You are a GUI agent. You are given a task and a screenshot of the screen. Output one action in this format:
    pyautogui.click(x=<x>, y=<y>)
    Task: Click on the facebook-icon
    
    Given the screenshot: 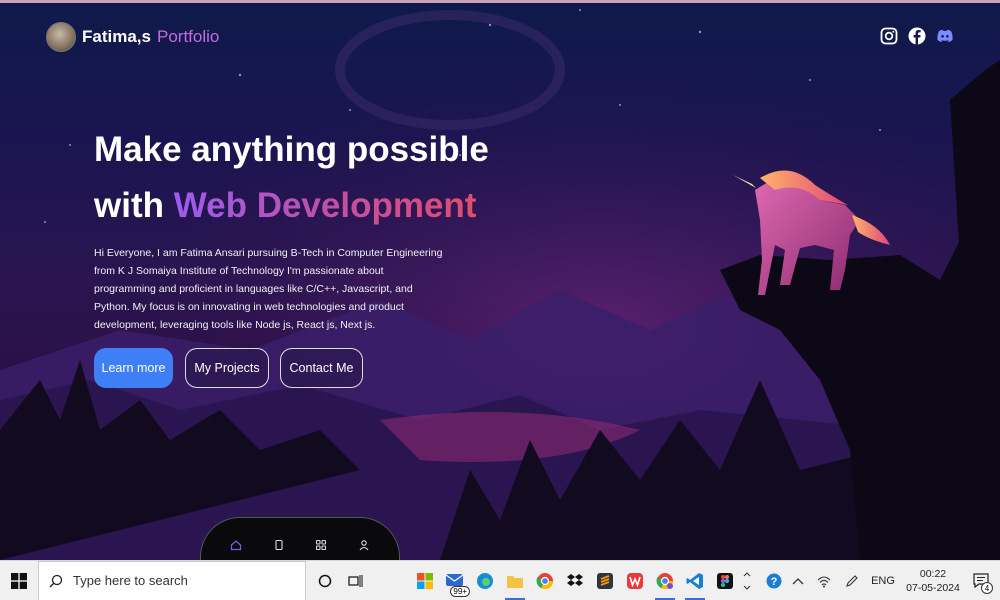 What is the action you would take?
    pyautogui.click(x=917, y=36)
    